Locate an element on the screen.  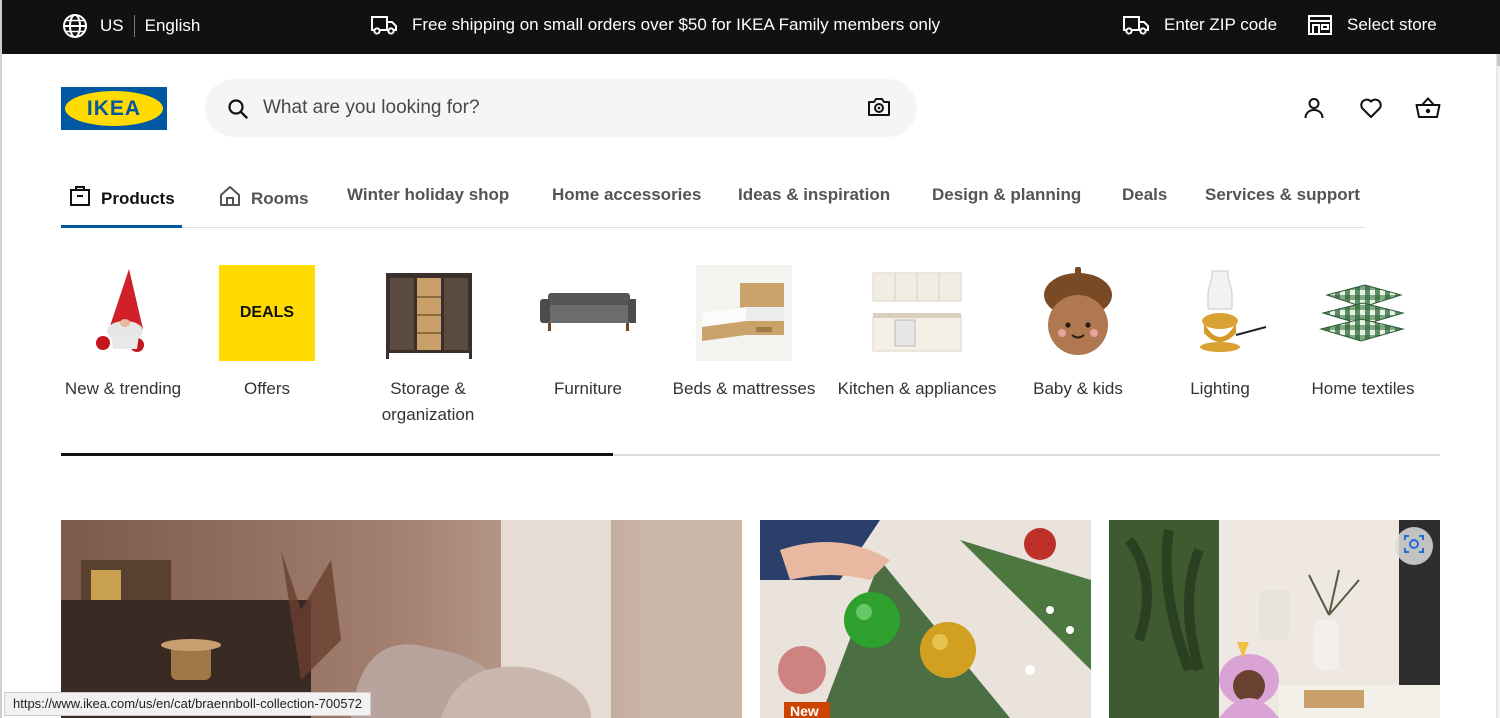
tab-label: Deals is located at coordinates (1145, 194).